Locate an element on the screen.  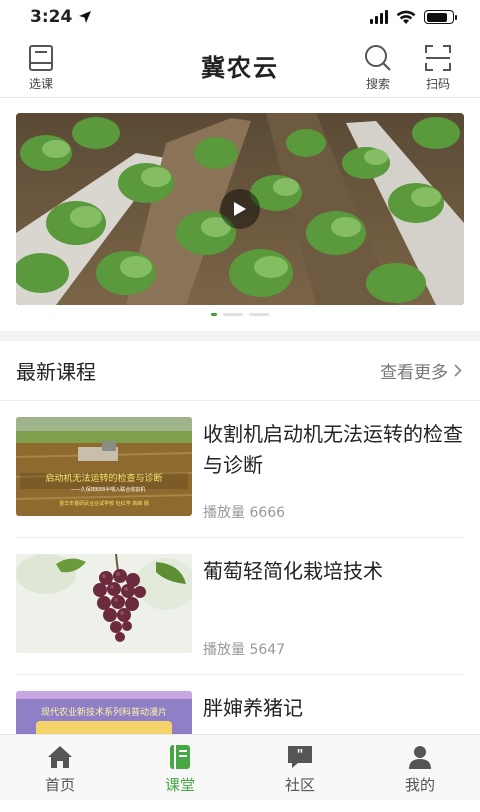
play-button is located at coordinates (240, 209).